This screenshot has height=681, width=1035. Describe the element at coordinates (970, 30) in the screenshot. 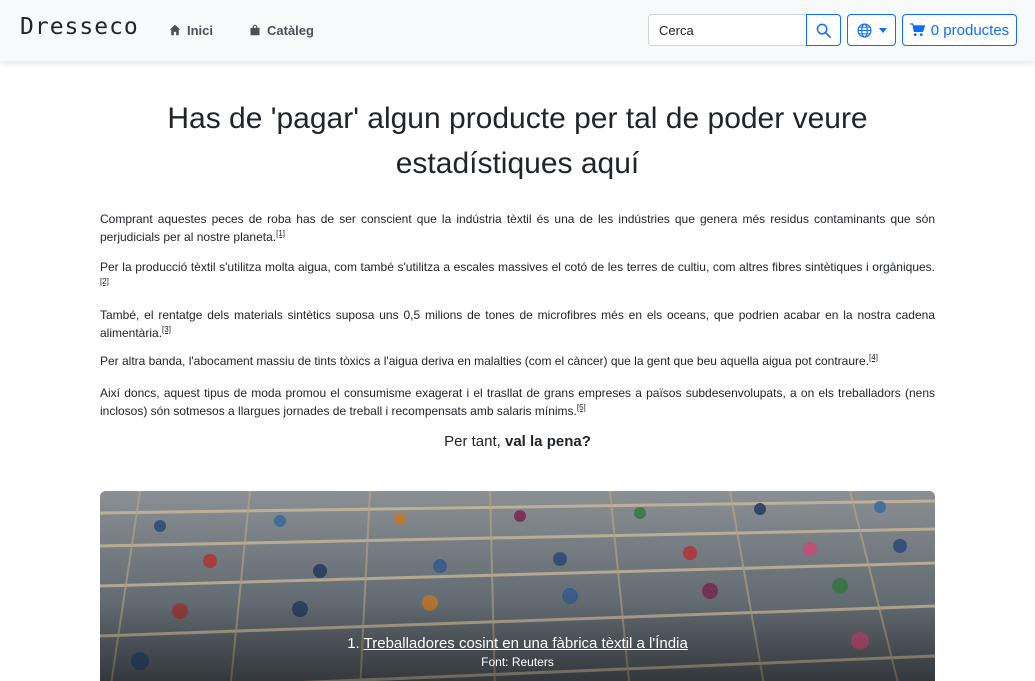

I see `cart-label: 0 productes` at that location.